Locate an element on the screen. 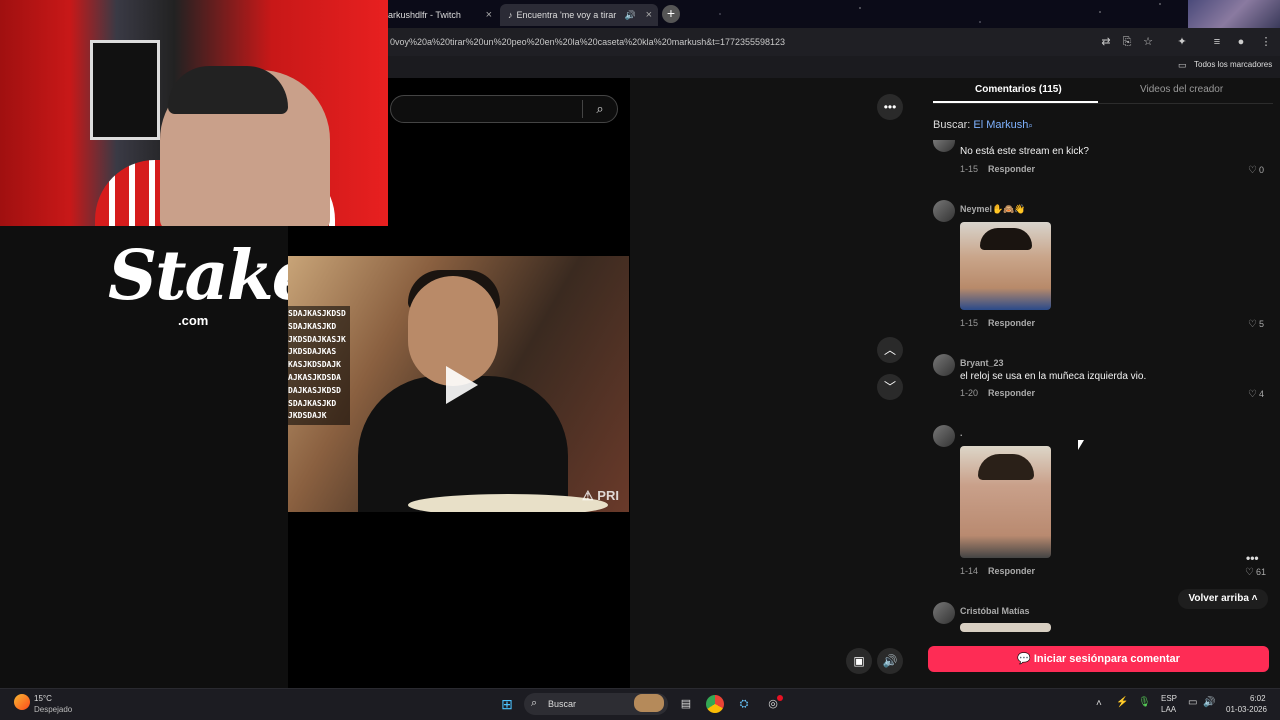 This screenshot has width=1280, height=720. like-count: ♡ 0 is located at coordinates (1250, 170).